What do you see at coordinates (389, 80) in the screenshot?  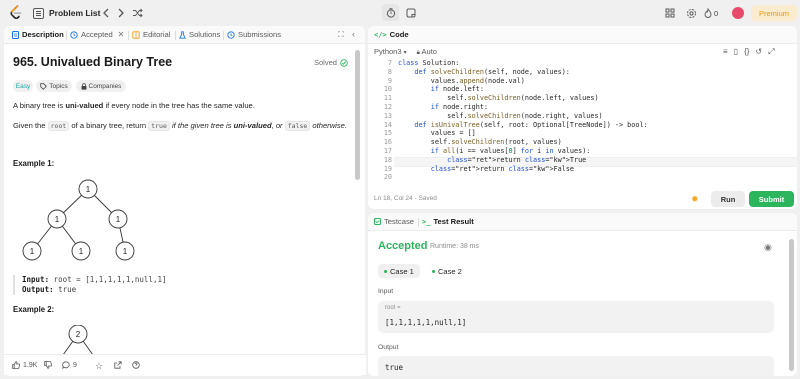 I see `line-number: 9` at bounding box center [389, 80].